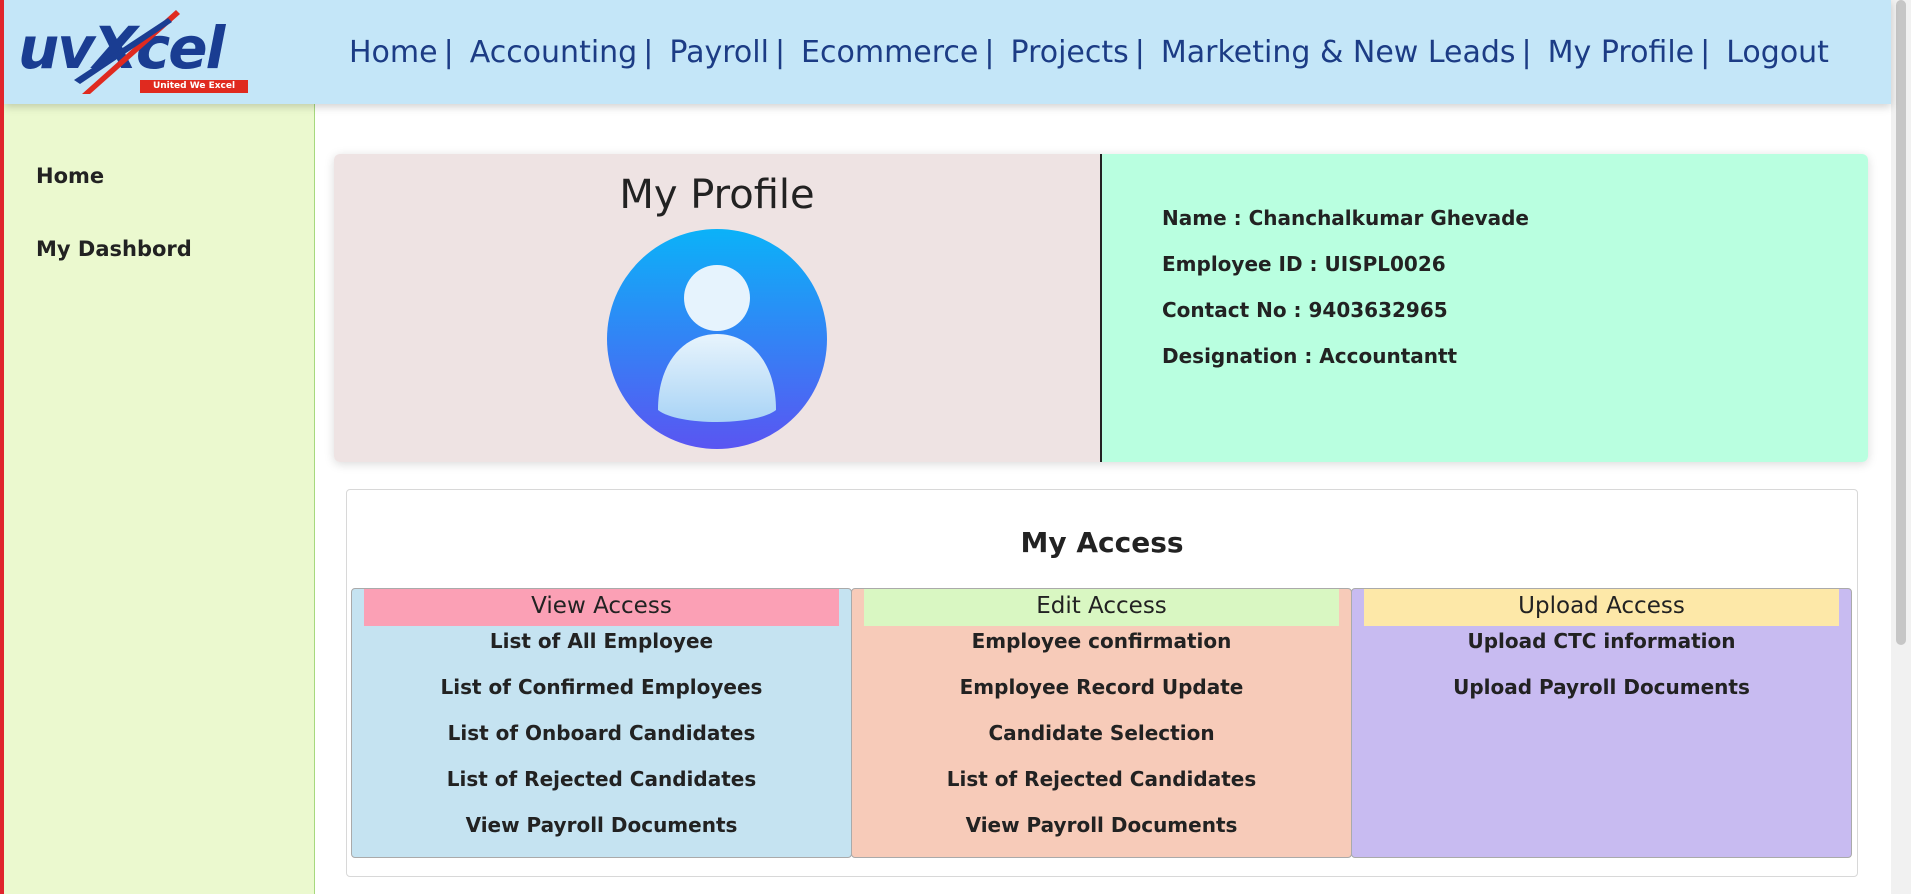 Image resolution: width=1911 pixels, height=894 pixels. What do you see at coordinates (1338, 52) in the screenshot?
I see `nav-marketing-new-leads: Marketing & New Leads` at bounding box center [1338, 52].